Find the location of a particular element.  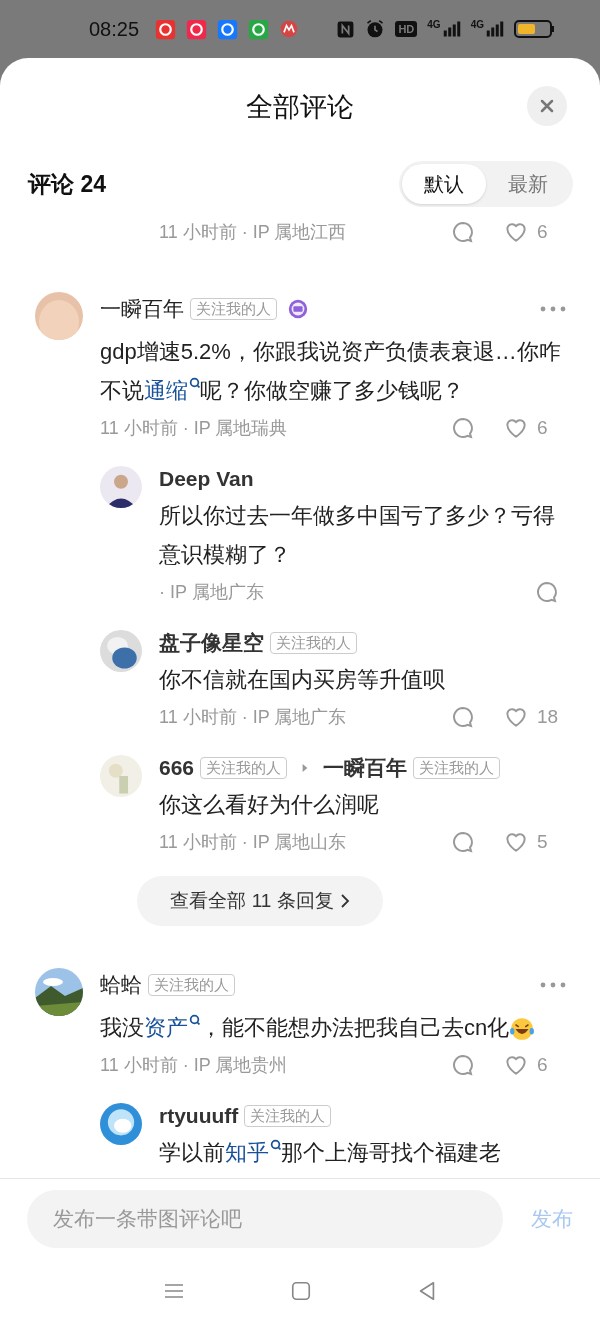

comment-meta: 11 小时前 · IP 属地贵州 is located at coordinates (194, 1065).